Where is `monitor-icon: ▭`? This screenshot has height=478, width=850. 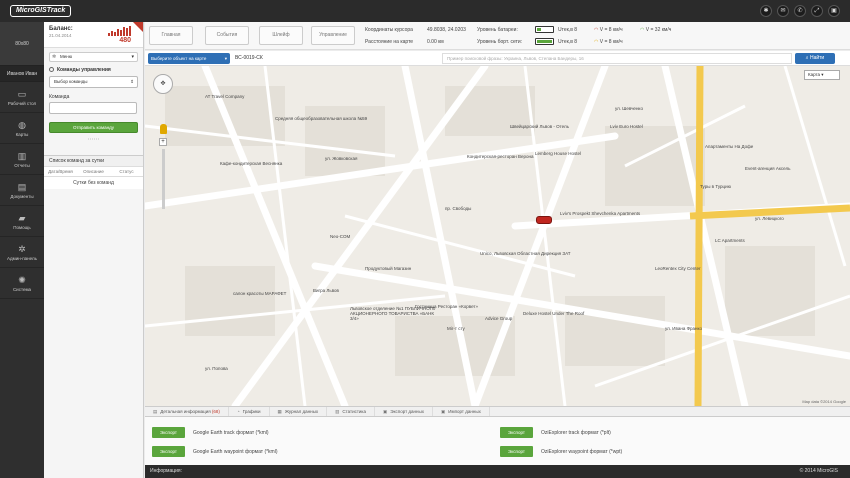 monitor-icon: ▭ is located at coordinates (22, 93).